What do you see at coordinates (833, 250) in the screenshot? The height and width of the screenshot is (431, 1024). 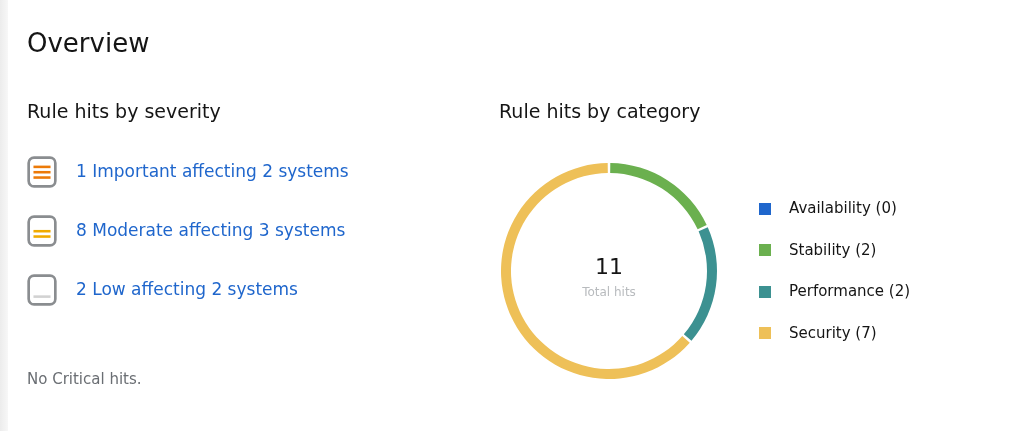 I see `legend-label: Stability (2)` at bounding box center [833, 250].